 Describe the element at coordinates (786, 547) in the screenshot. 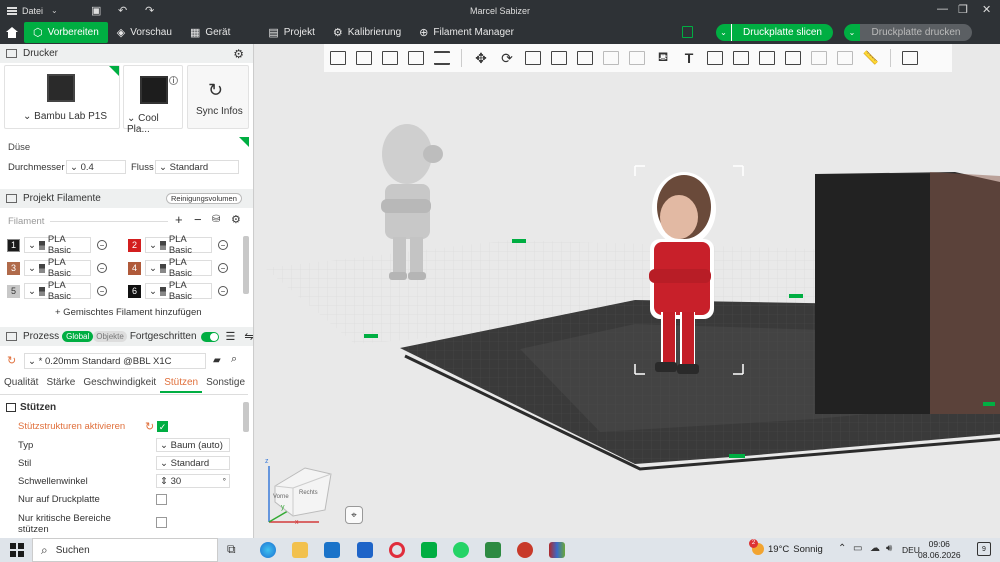

I see `weather-widget: 2 19°C Sonnig` at that location.